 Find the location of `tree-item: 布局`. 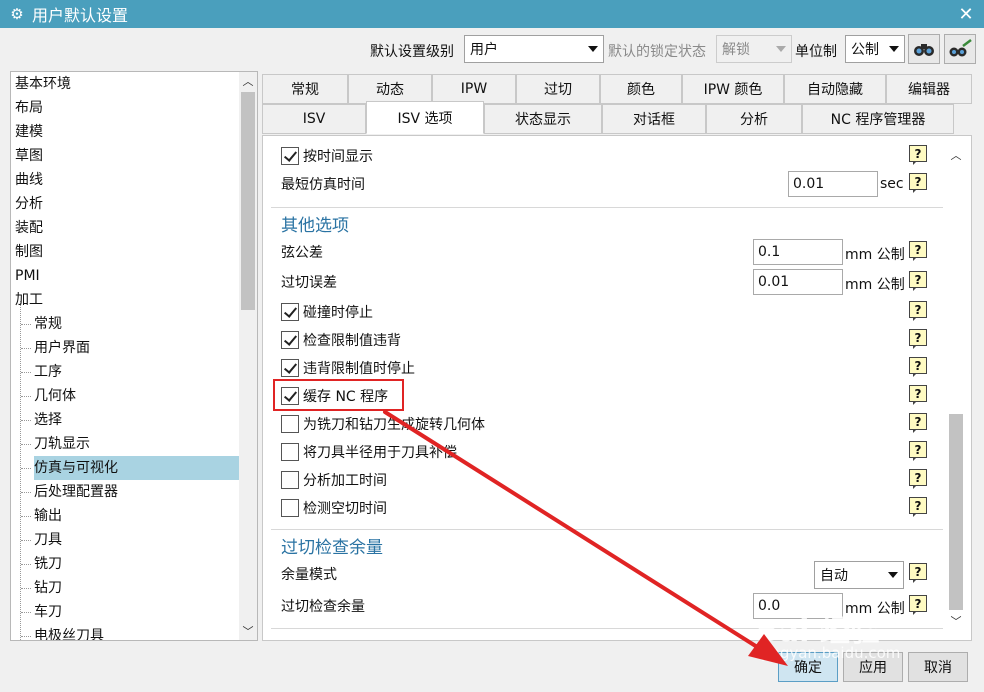

tree-item: 布局 is located at coordinates (29, 108).